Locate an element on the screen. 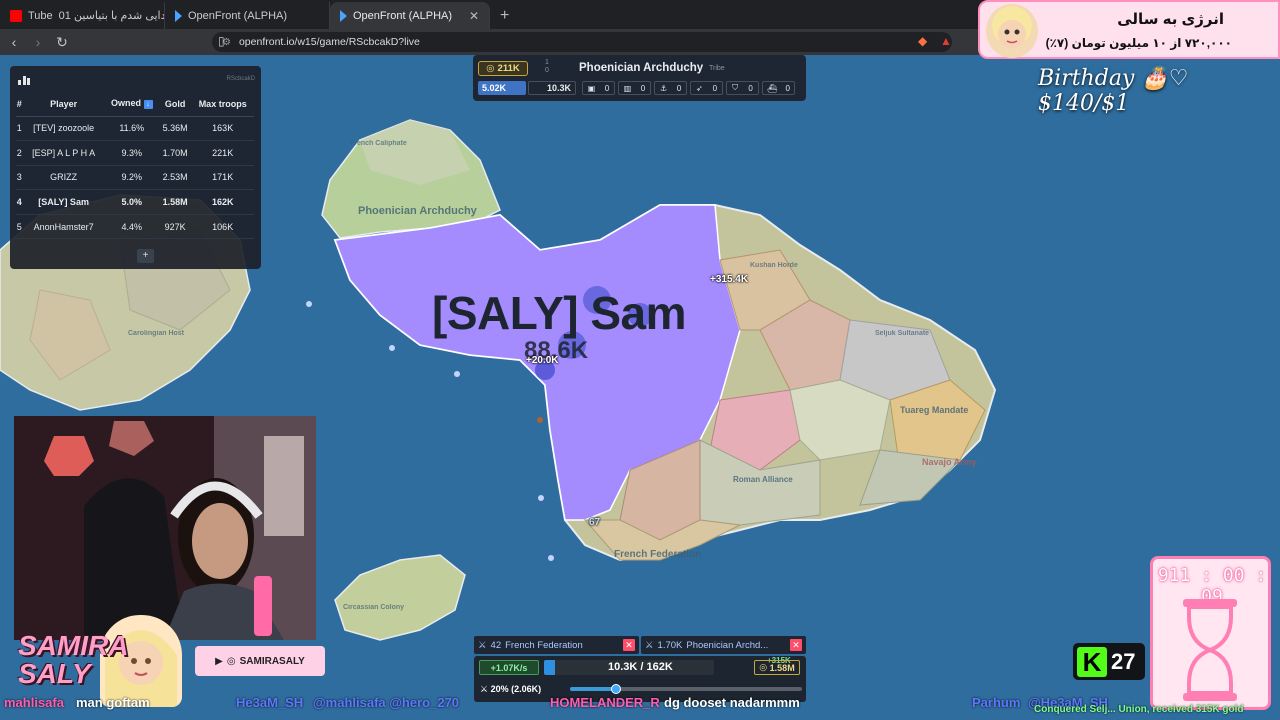 This screenshot has width=1280, height=720. attack-event: ⚔ 42 French Federation ✕ is located at coordinates (556, 645).